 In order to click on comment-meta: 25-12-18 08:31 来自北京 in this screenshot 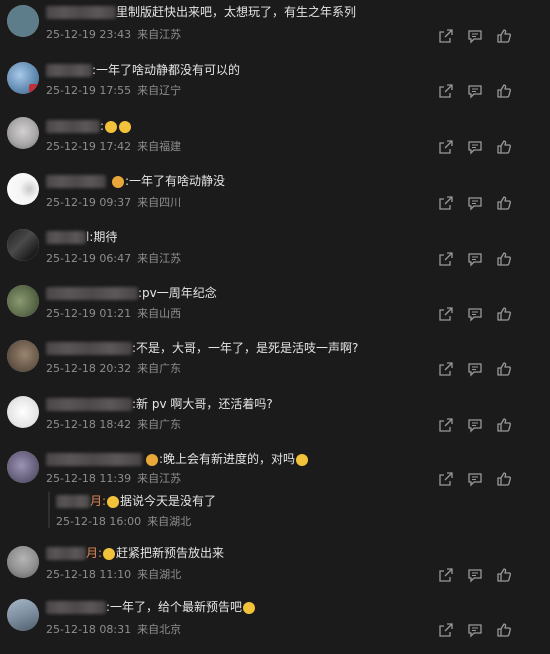, I will do `click(113, 629)`.